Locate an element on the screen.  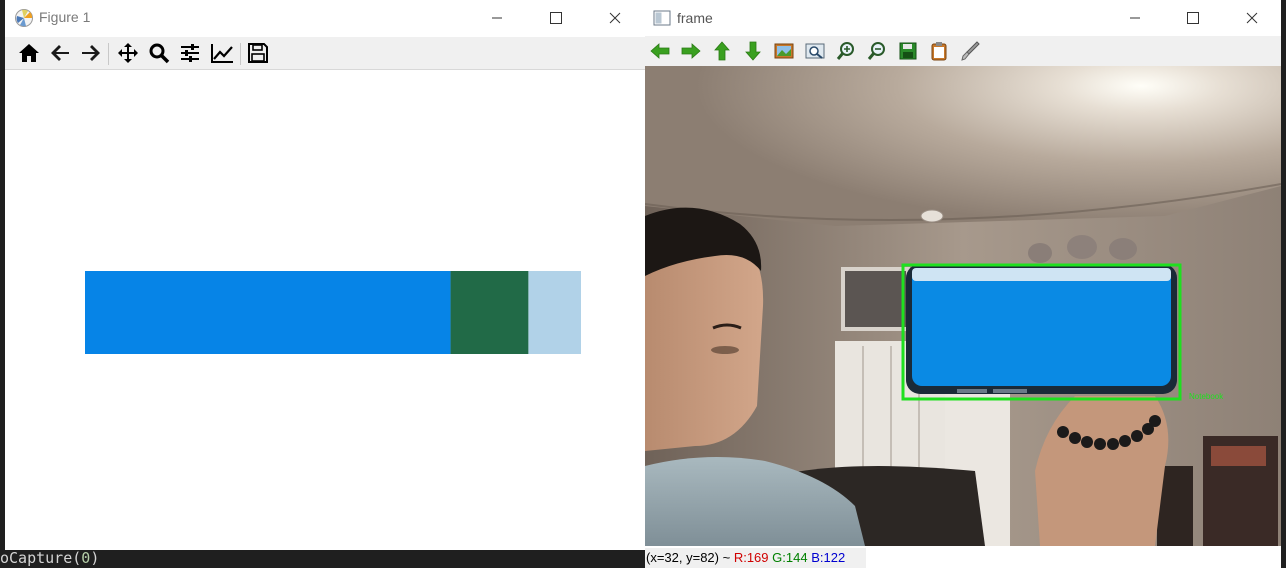
properties-brush-icon is located at coordinates (970, 51).